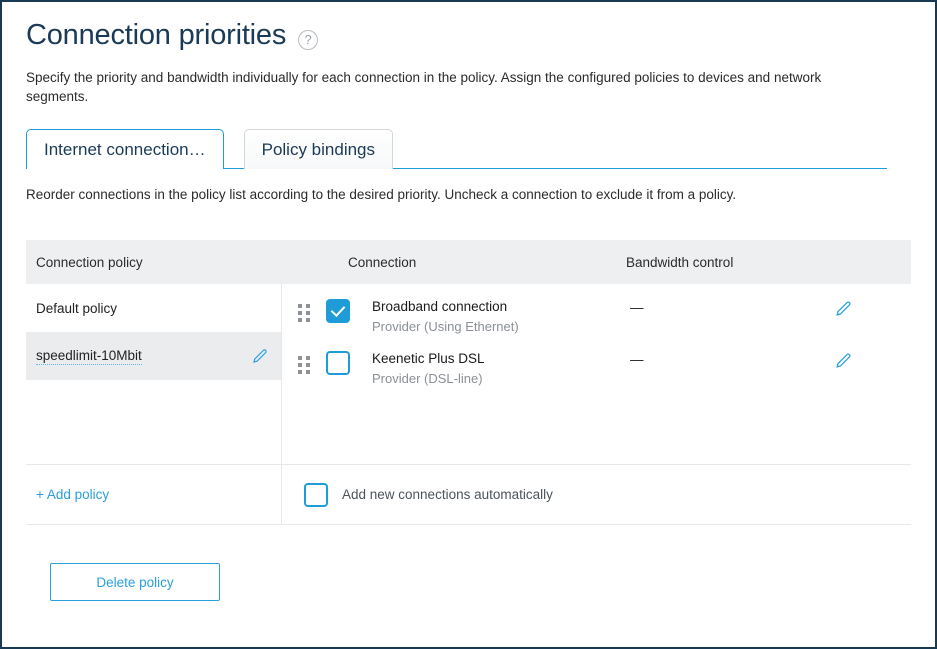 This screenshot has width=937, height=649. Describe the element at coordinates (89, 356) in the screenshot. I see `policy-name-label: speedlimit-10Mbit` at that location.